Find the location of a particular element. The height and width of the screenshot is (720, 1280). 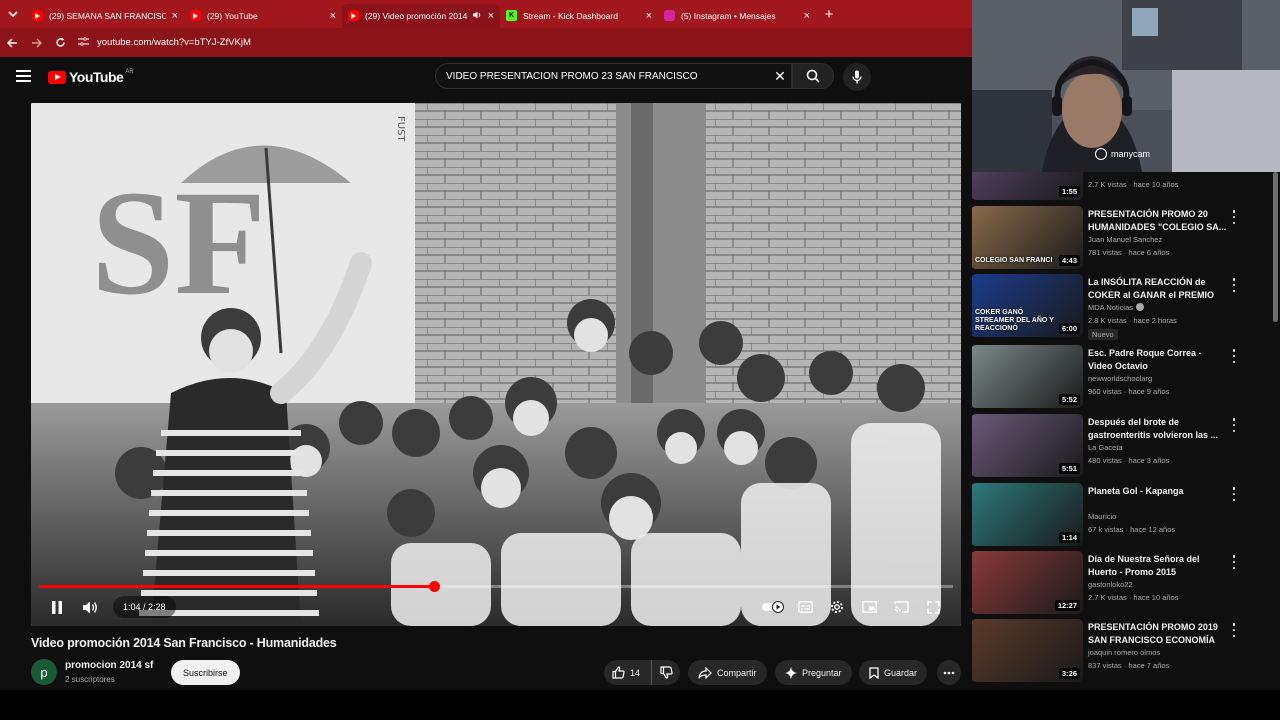

tab-title: (29) Video promoción 2014 is located at coordinates (416, 15).